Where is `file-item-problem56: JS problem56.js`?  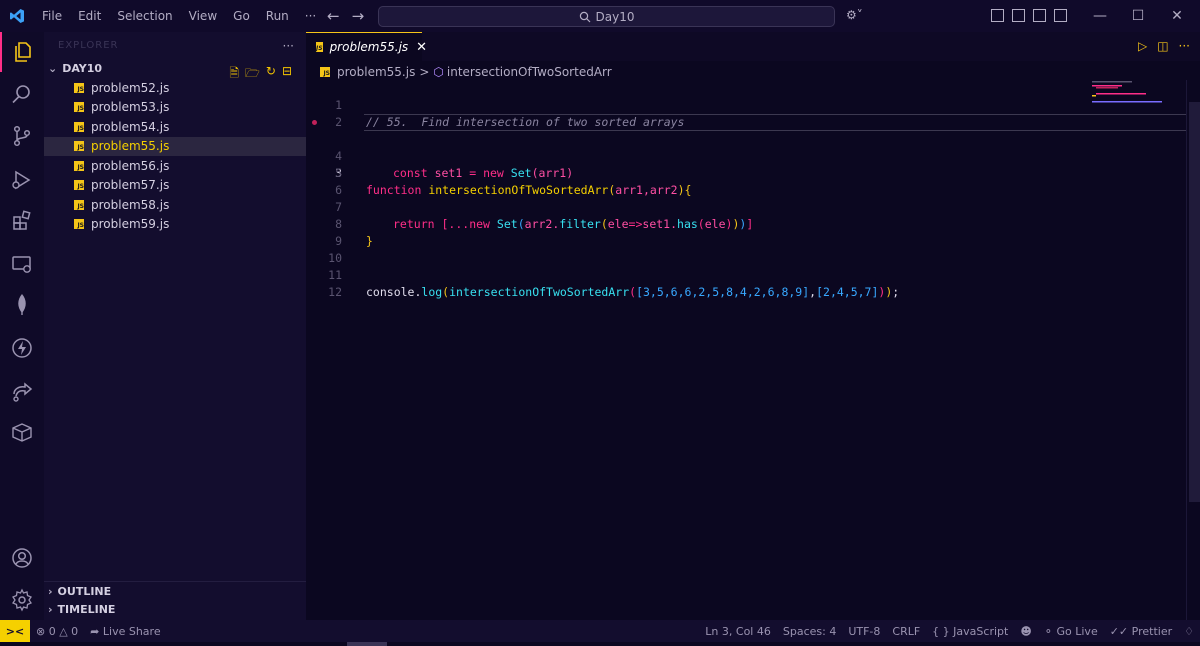 file-item-problem56: JS problem56.js is located at coordinates (175, 166).